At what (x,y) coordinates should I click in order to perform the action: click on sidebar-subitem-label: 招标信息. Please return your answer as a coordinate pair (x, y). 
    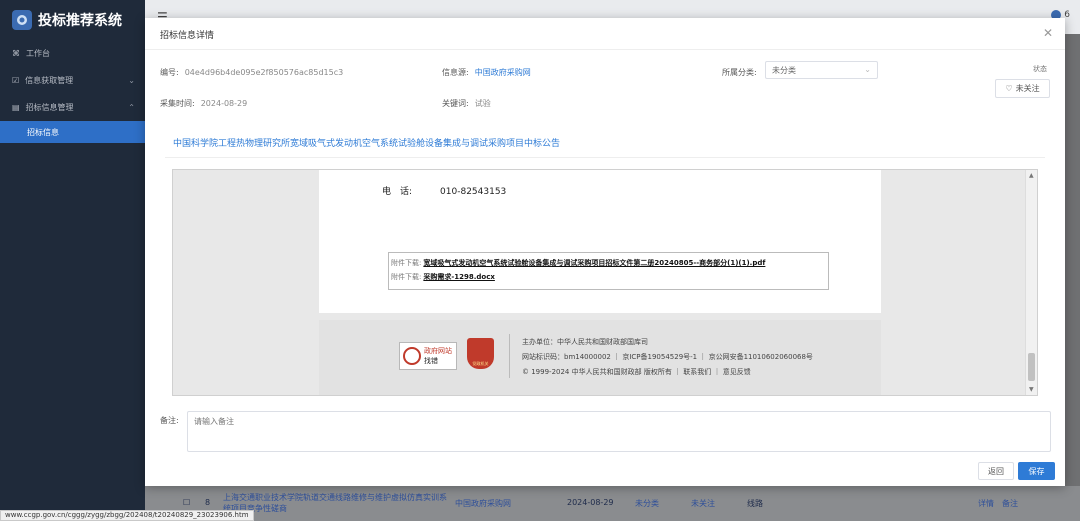
    Looking at the image, I should click on (43, 132).